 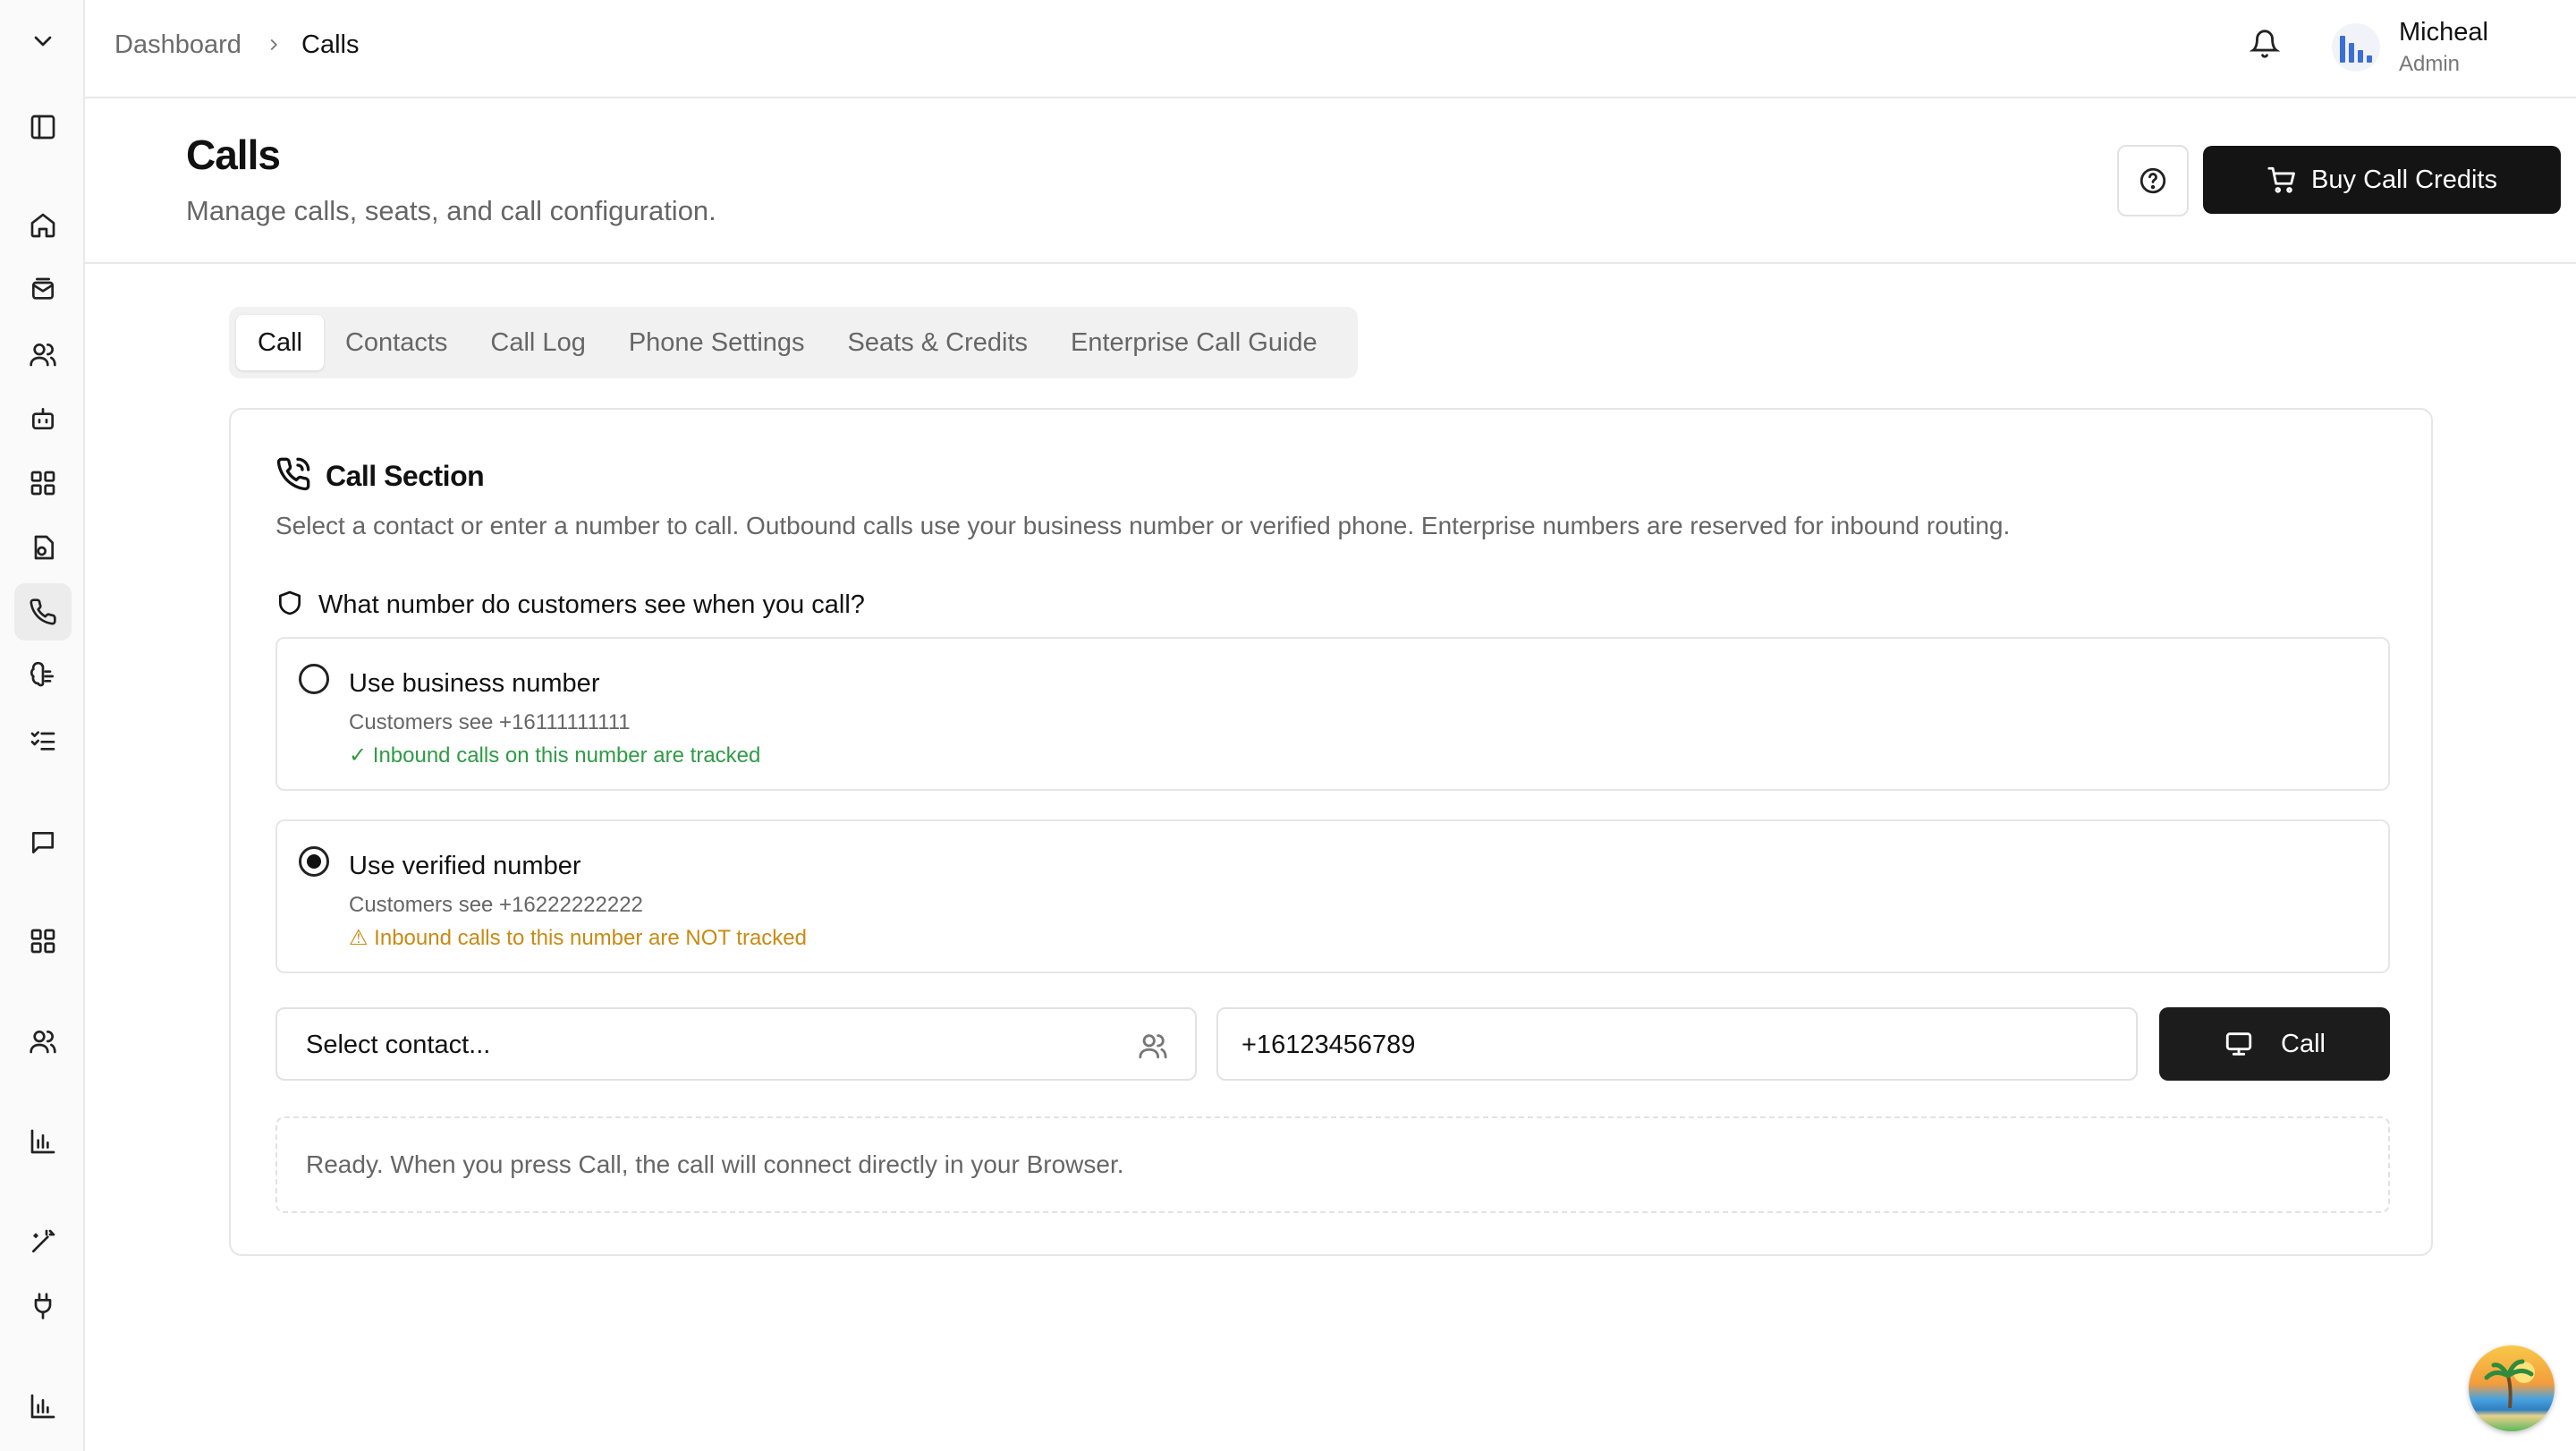 What do you see at coordinates (274, 47) in the screenshot?
I see `breadcrumb-chevron-icon` at bounding box center [274, 47].